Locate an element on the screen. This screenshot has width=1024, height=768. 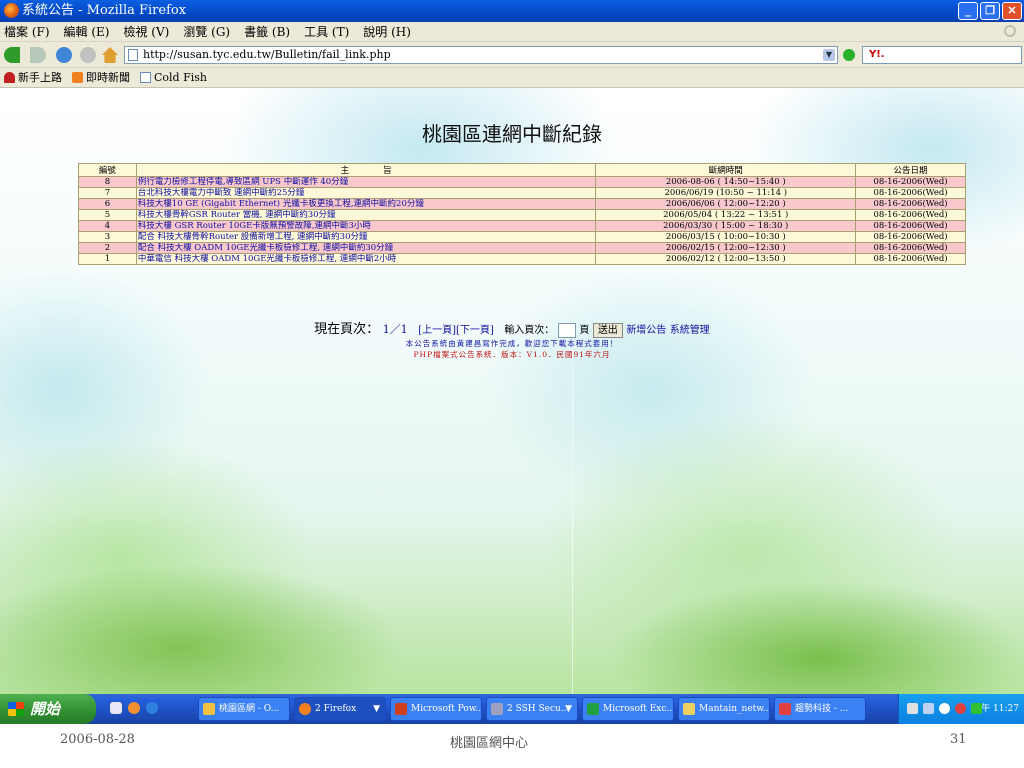
slide-footer-title: 桃園區網中心 is located at coordinates (489, 743).